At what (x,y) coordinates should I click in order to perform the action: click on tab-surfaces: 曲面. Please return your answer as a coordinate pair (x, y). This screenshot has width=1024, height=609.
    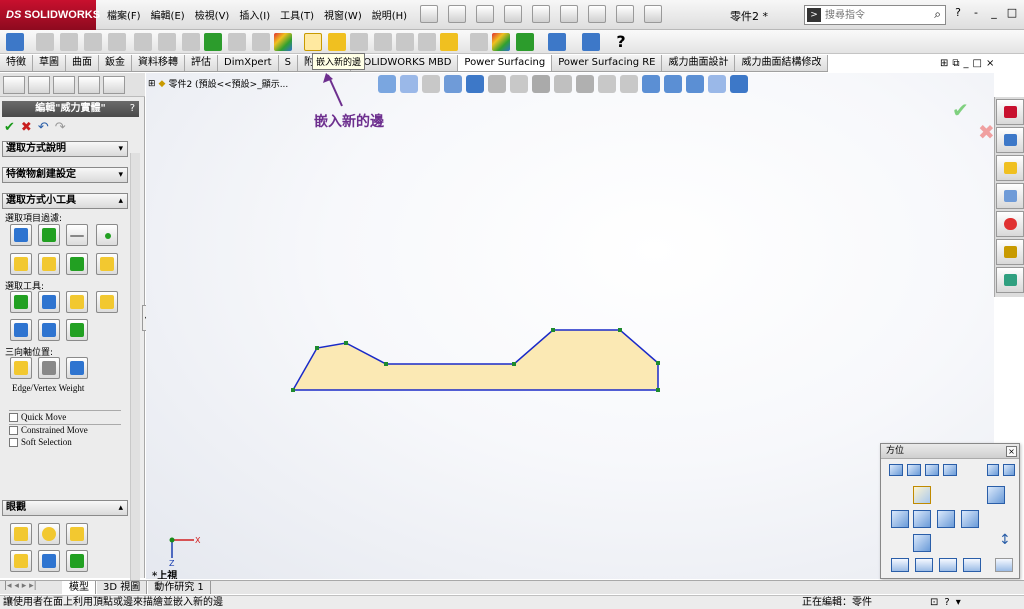
    Looking at the image, I should click on (82, 63).